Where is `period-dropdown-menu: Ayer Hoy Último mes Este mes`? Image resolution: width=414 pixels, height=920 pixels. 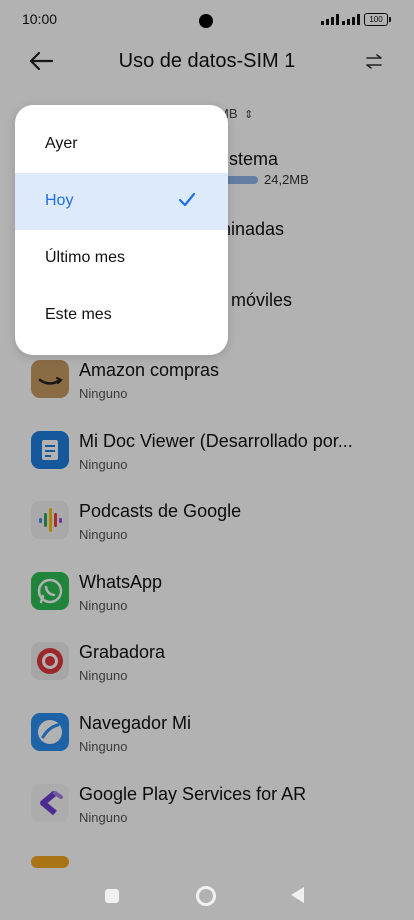
period-dropdown-menu: Ayer Hoy Último mes Este mes is located at coordinates (121, 230).